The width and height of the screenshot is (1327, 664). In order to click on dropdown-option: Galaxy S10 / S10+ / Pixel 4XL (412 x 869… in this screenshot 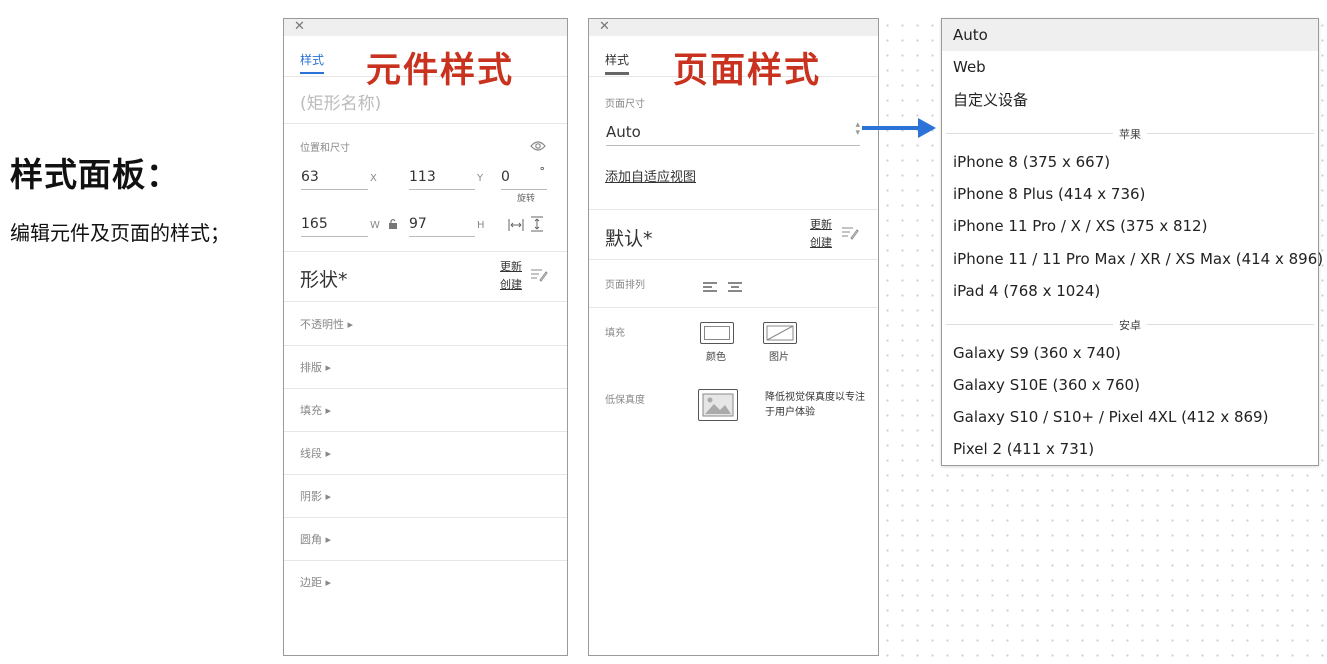, I will do `click(1130, 417)`.